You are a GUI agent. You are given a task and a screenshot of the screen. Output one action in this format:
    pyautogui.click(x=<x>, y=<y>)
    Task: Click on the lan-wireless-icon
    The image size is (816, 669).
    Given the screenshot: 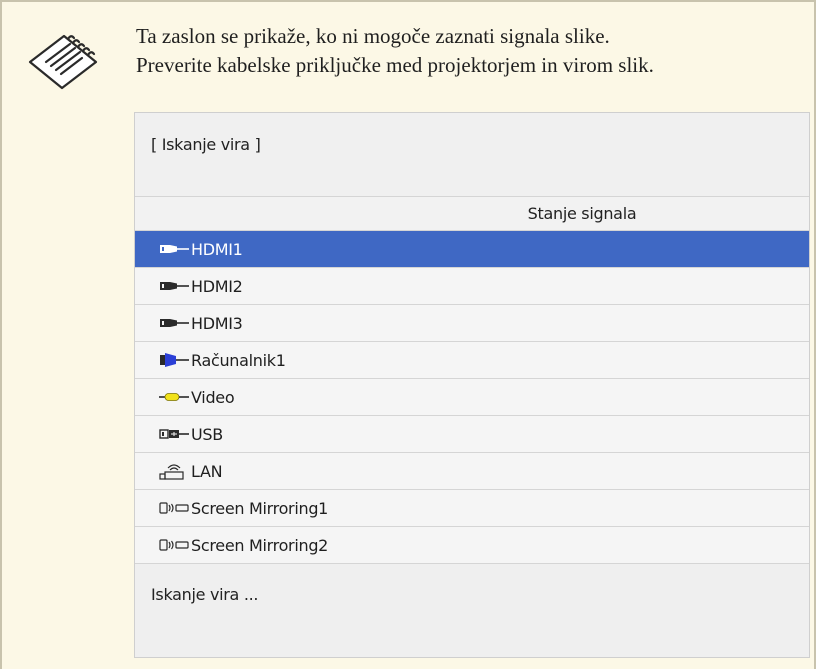 What is the action you would take?
    pyautogui.click(x=174, y=471)
    